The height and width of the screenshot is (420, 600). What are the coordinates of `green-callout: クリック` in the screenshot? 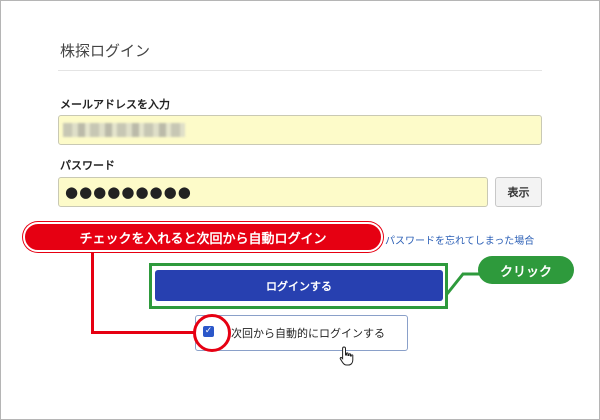 It's located at (526, 270).